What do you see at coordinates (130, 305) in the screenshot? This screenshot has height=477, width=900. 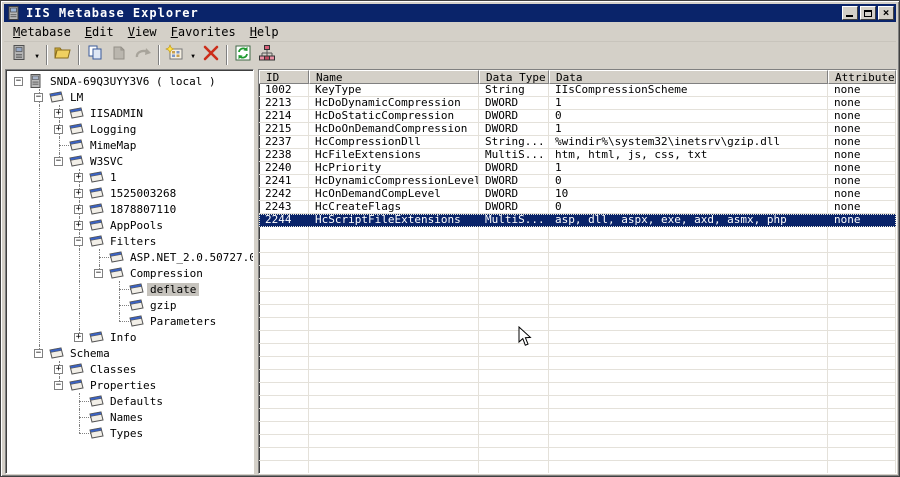 I see `tree-node: gzip` at bounding box center [130, 305].